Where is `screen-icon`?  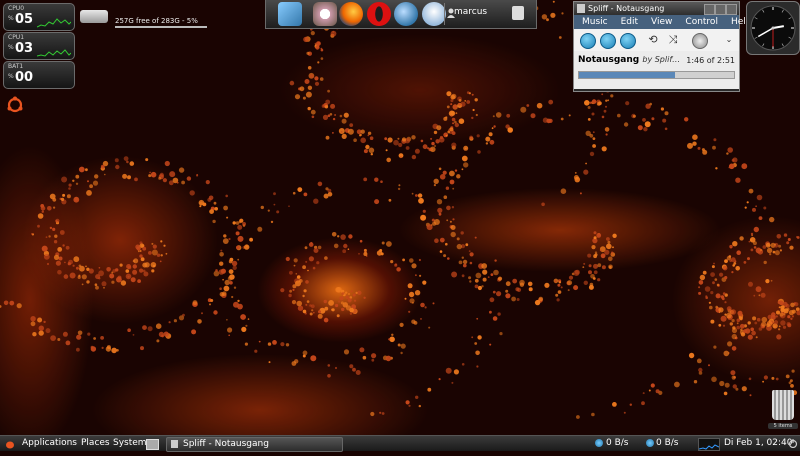
screen-icon is located at coordinates (290, 14).